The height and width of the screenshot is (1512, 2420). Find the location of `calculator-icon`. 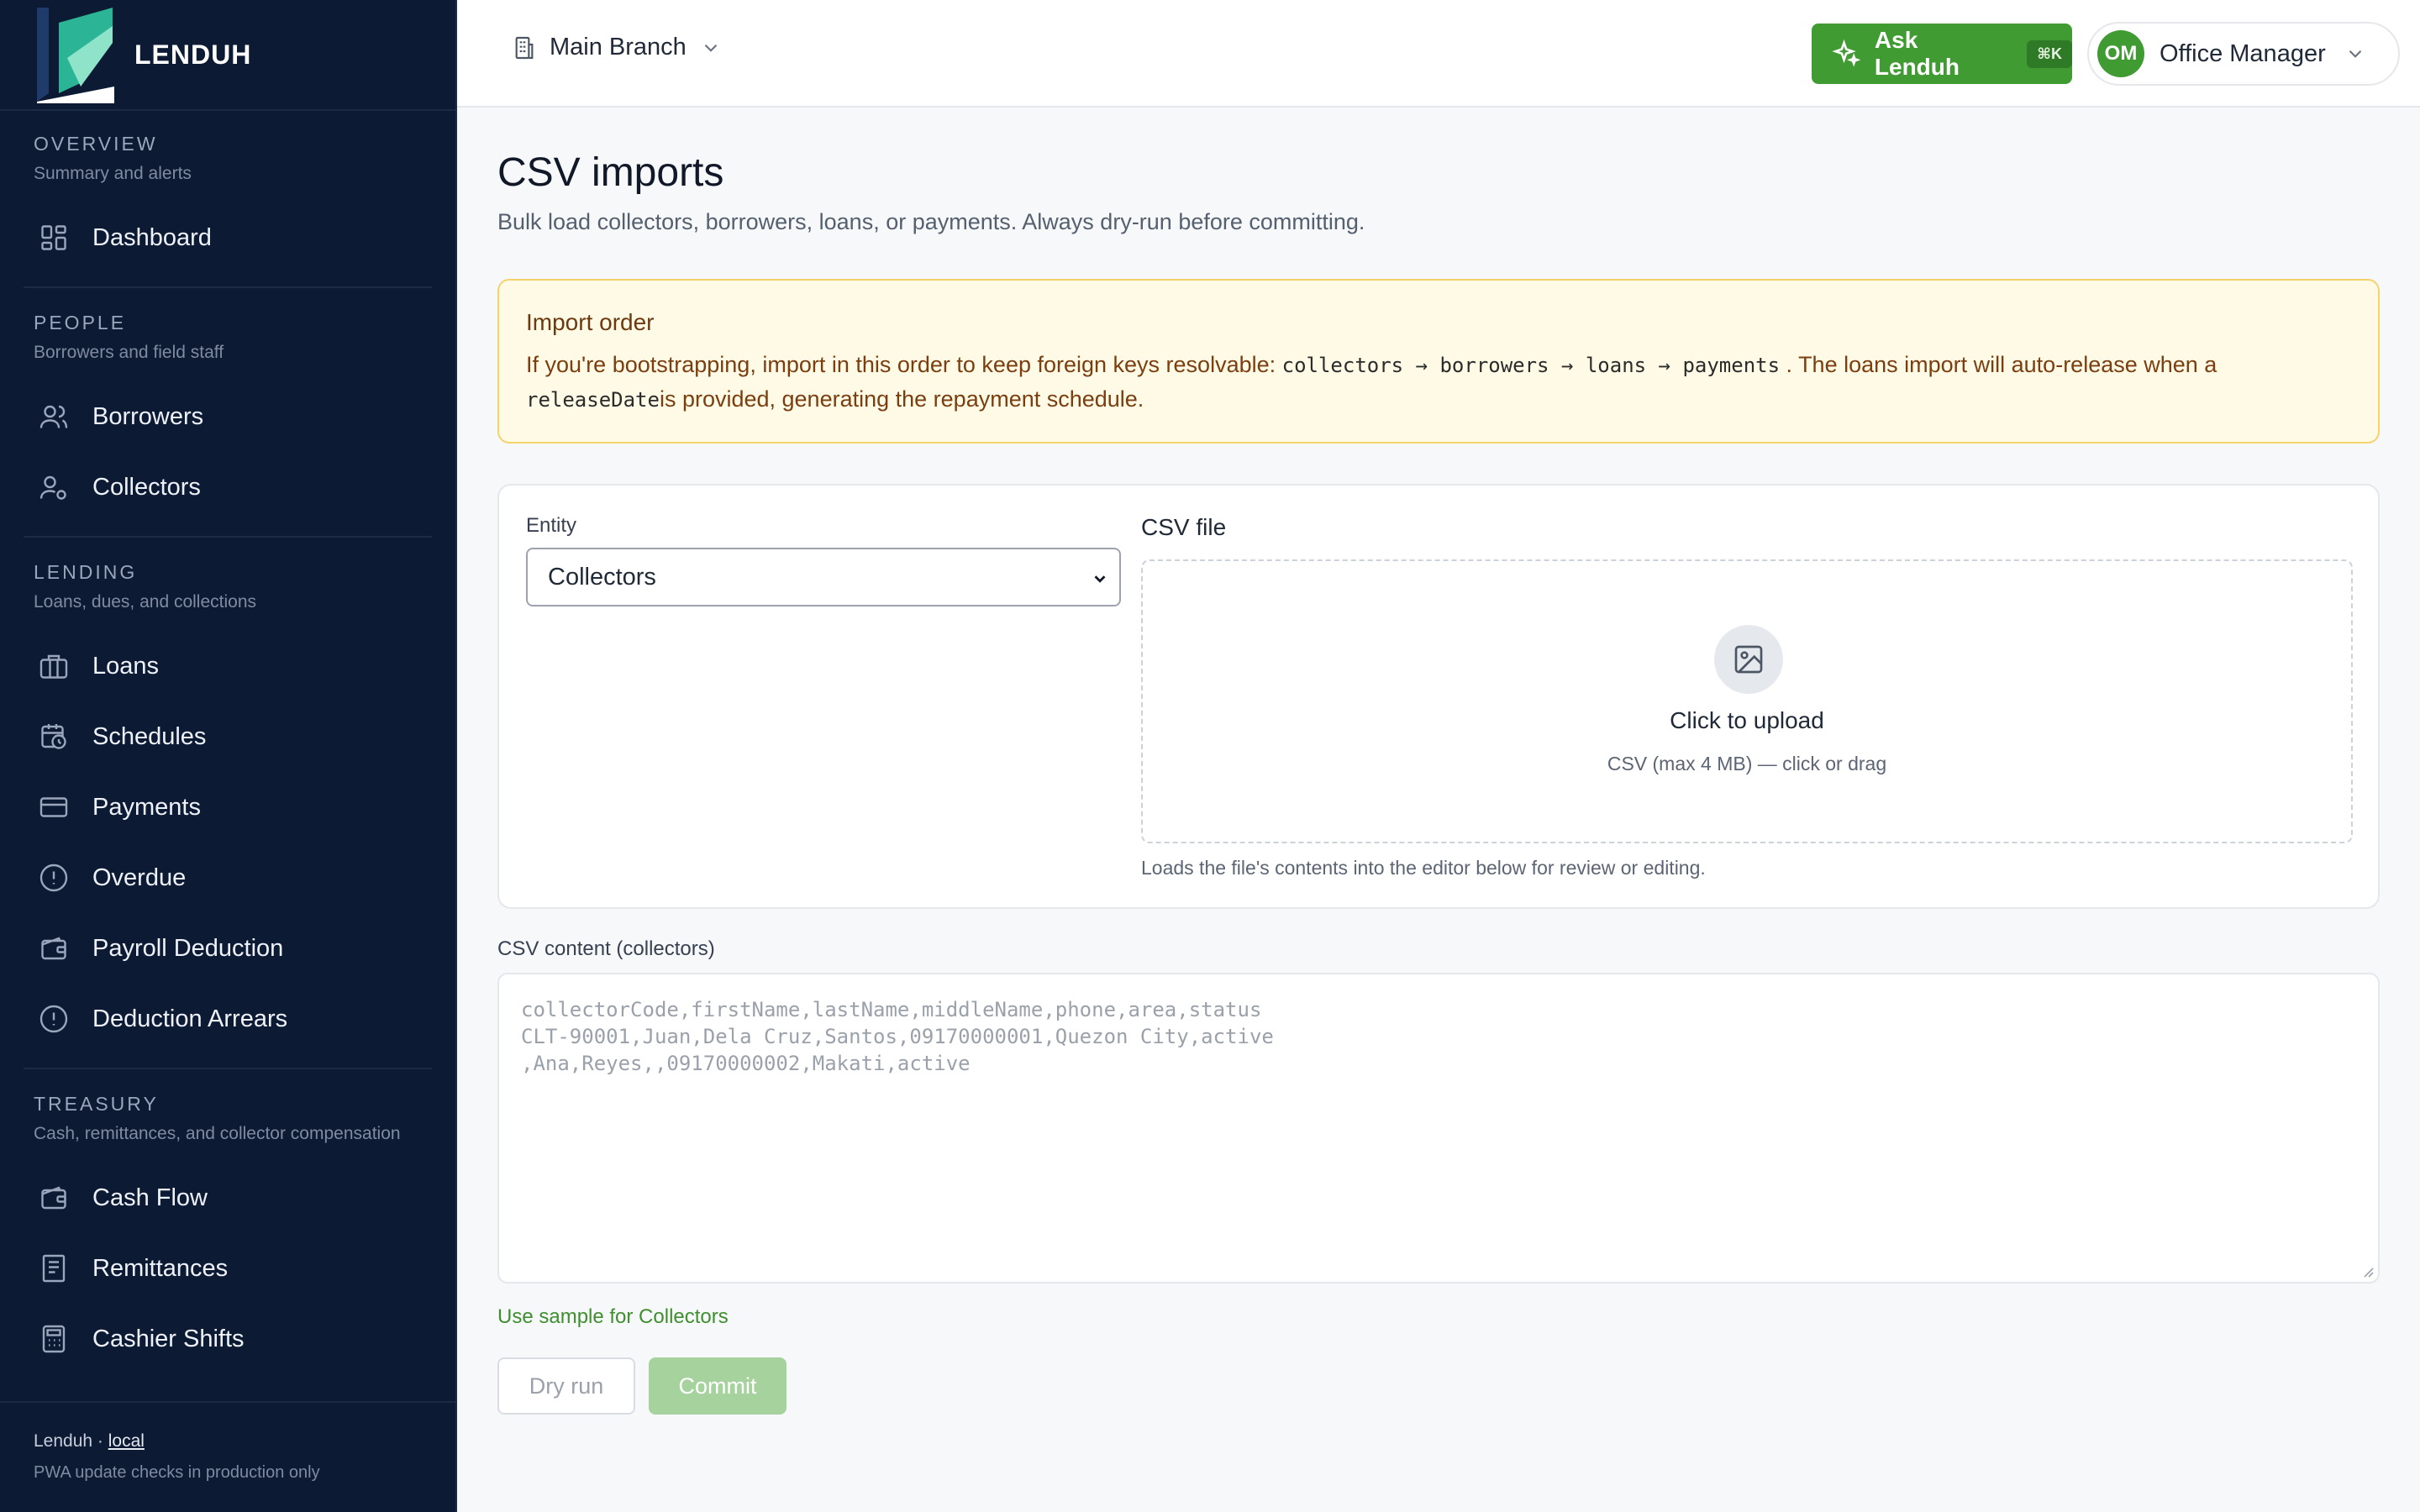

calculator-icon is located at coordinates (54, 1339).